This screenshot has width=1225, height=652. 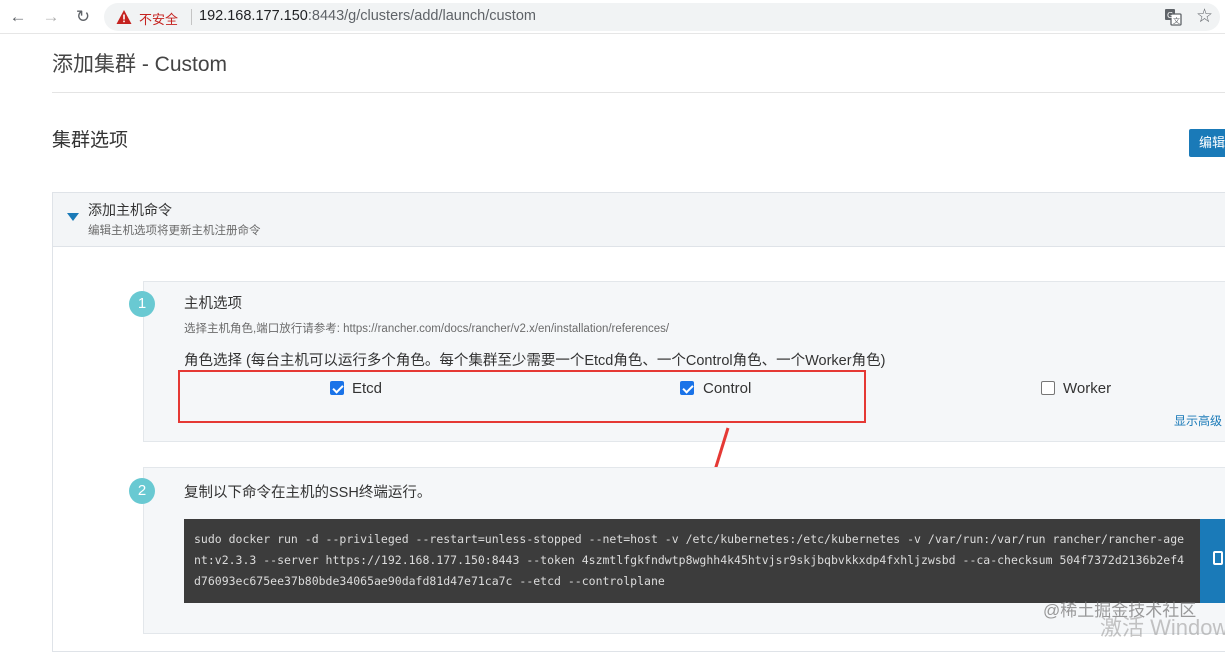 I want to click on roles-highlight-box, so click(x=522, y=396).